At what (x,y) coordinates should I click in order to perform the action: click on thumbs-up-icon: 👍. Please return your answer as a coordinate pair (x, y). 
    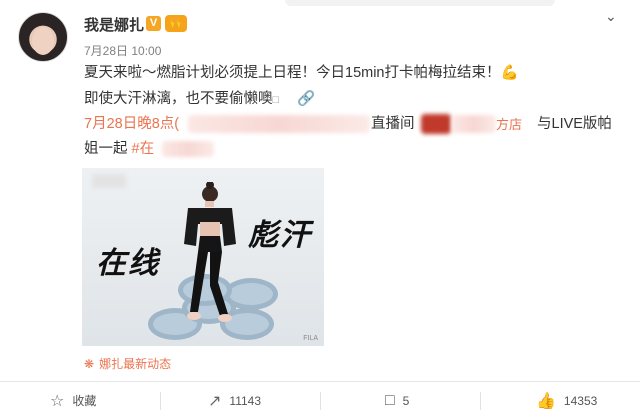
    Looking at the image, I should click on (546, 401).